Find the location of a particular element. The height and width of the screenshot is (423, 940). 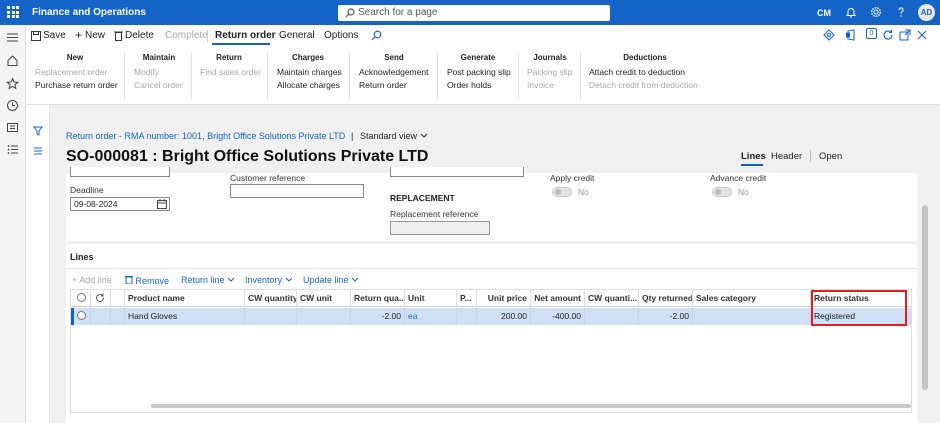

list-view-icon is located at coordinates (38, 151).